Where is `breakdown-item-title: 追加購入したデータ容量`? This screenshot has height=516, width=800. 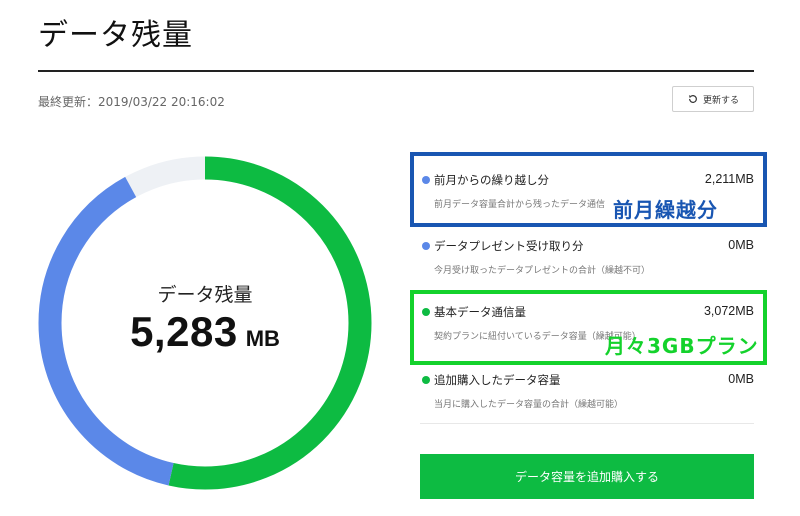
breakdown-item-title: 追加購入したデータ容量 is located at coordinates (497, 380).